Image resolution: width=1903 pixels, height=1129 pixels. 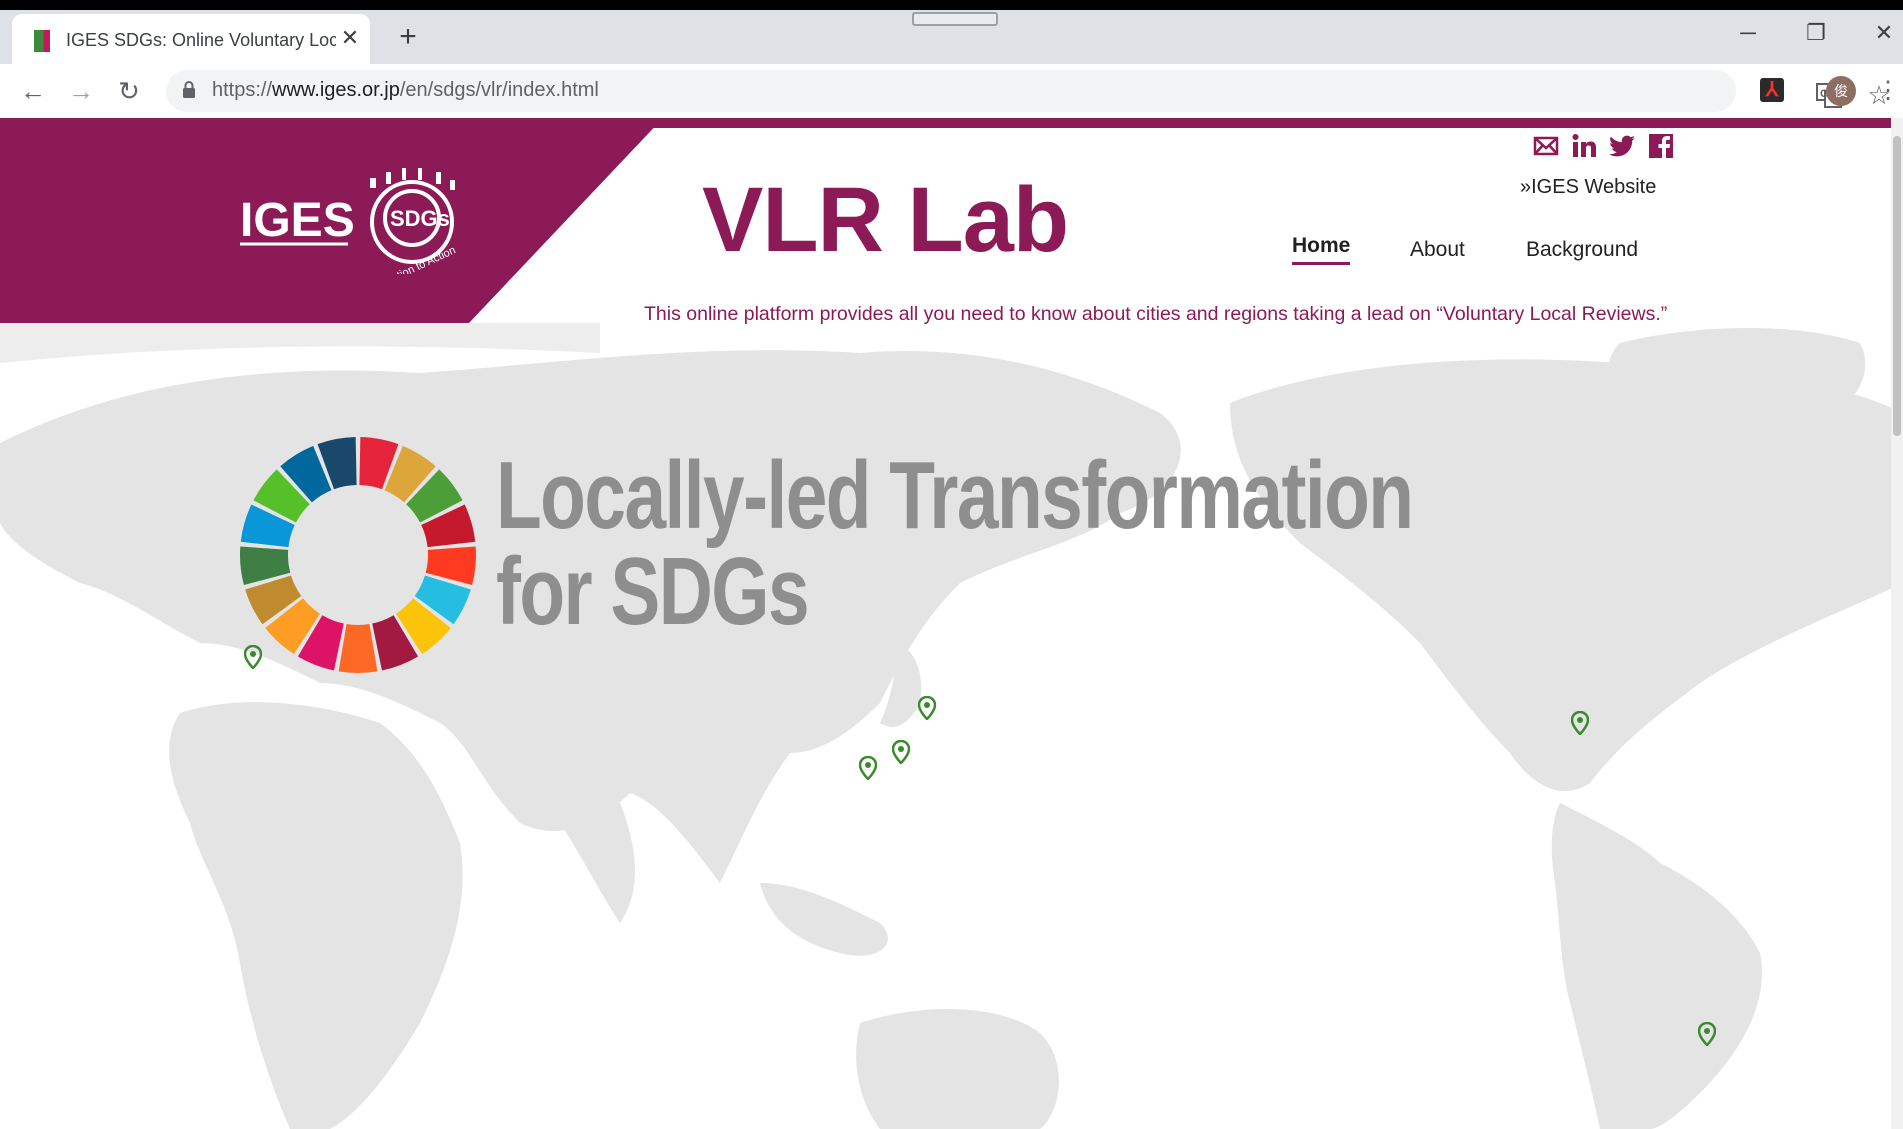 I want to click on page-scrollbar, so click(x=1897, y=623).